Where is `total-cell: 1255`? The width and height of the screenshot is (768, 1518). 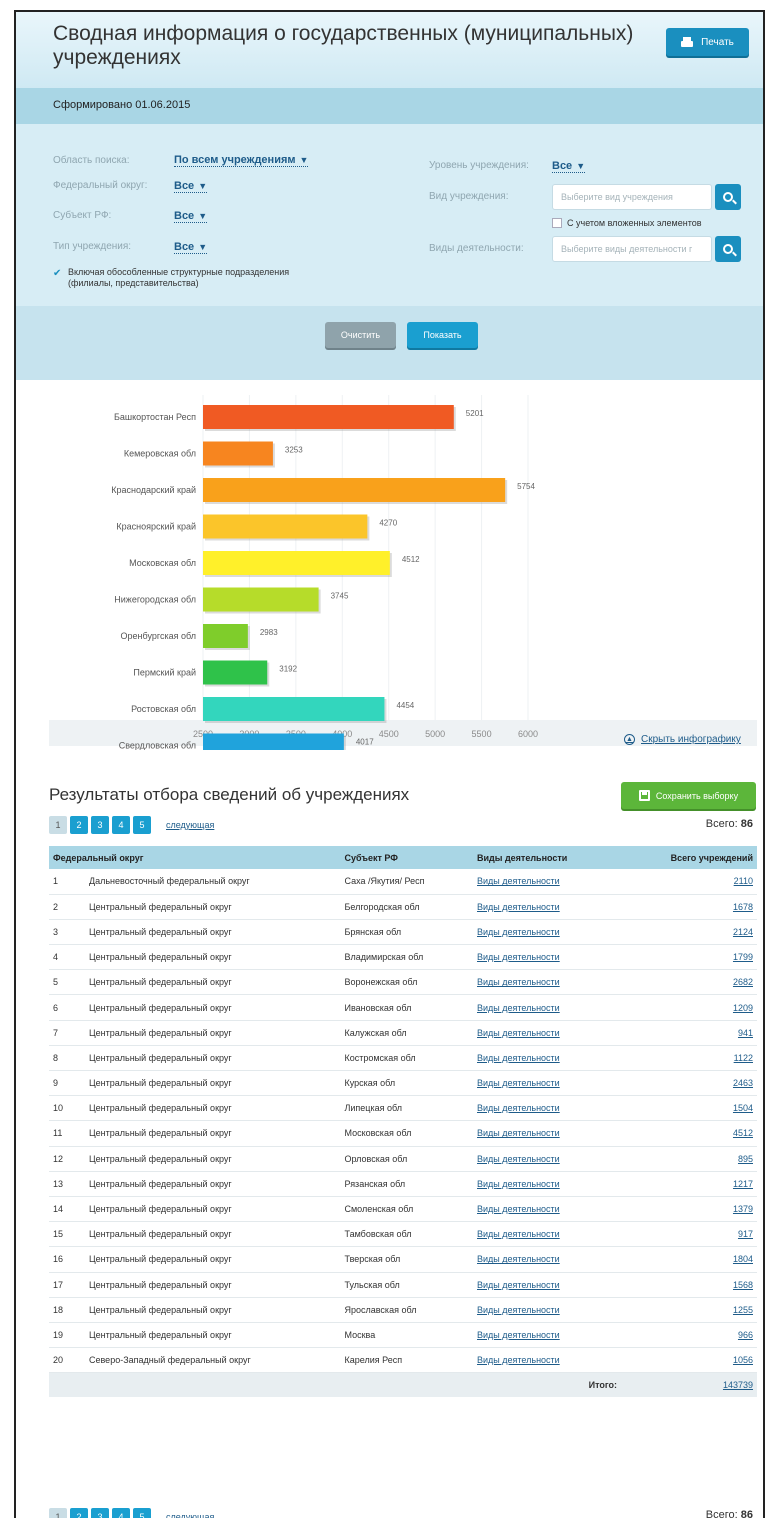 total-cell: 1255 is located at coordinates (743, 1310).